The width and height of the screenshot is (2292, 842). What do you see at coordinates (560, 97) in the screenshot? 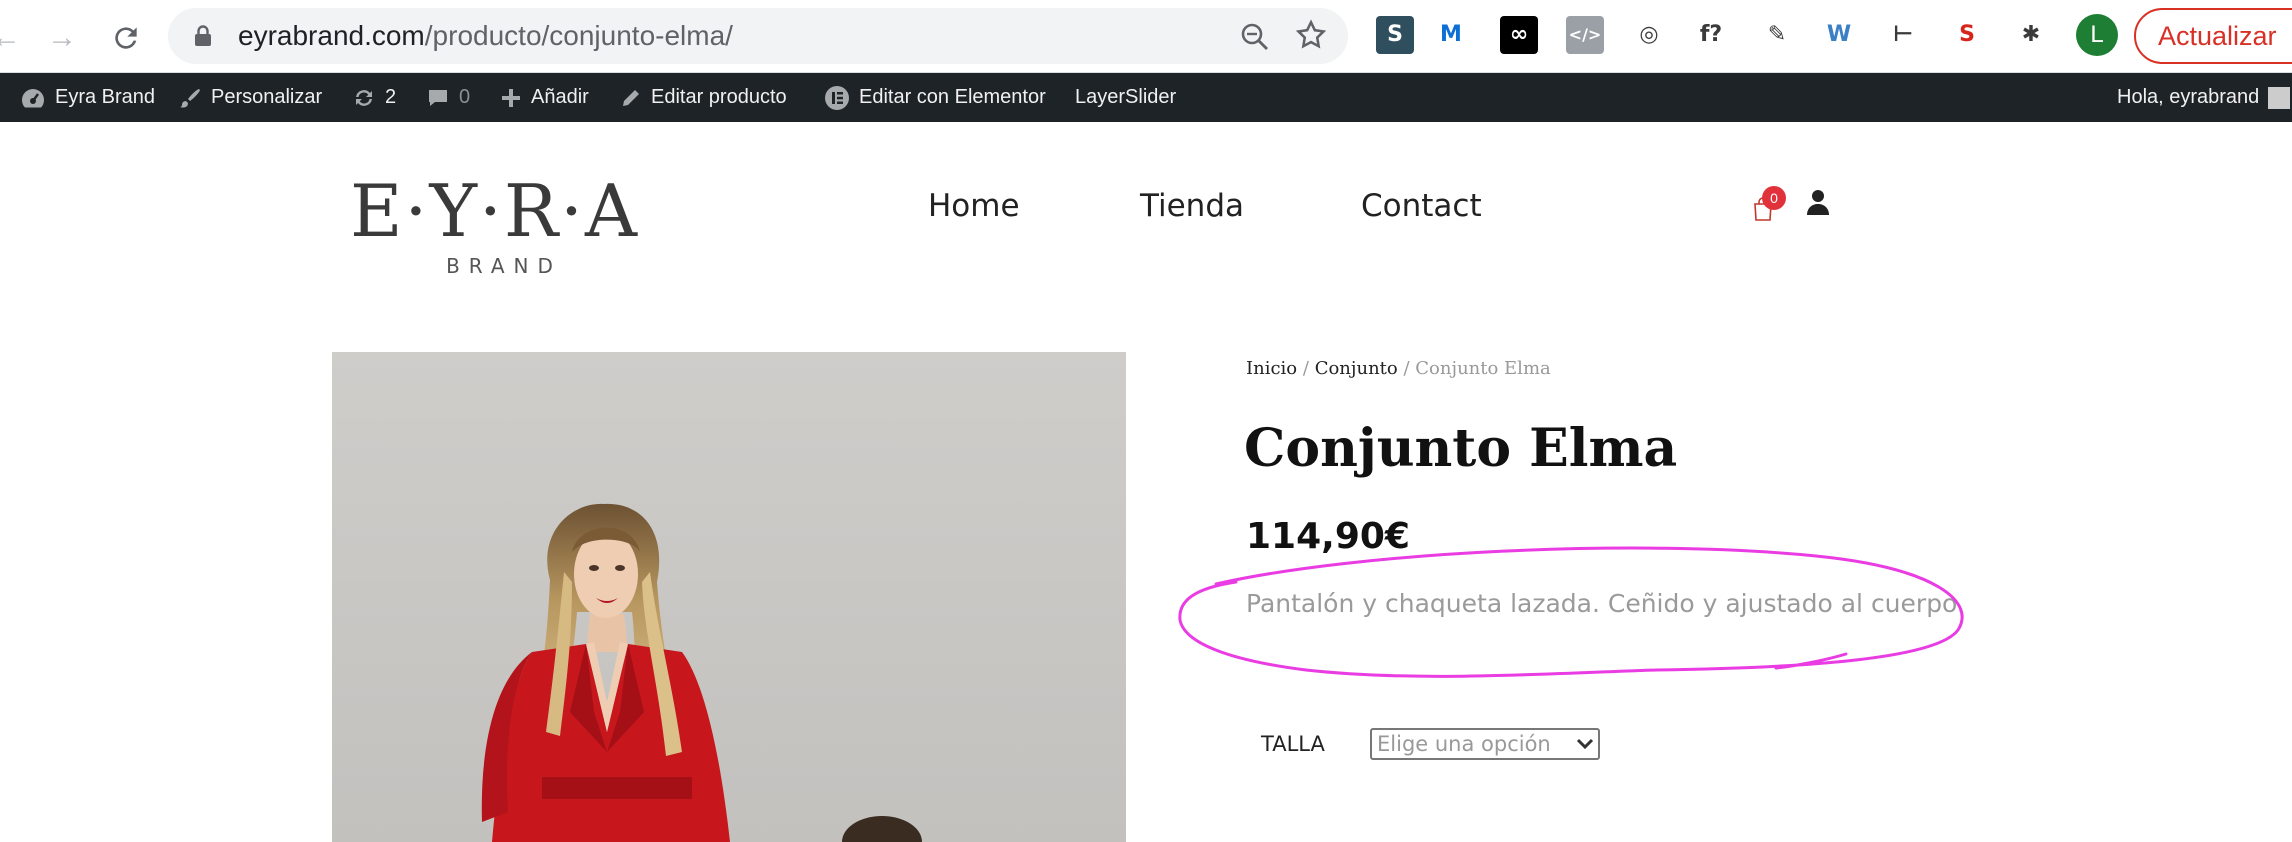
I see `admin-add-new-label: Añadir` at bounding box center [560, 97].